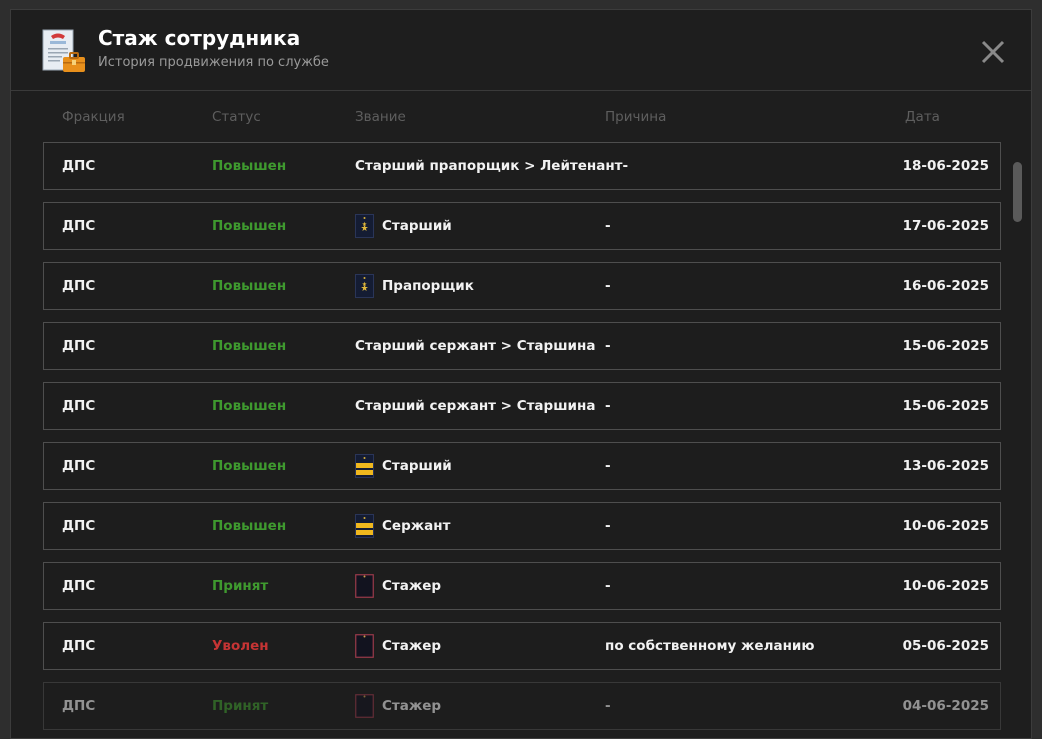 This screenshot has height=739, width=1042. Describe the element at coordinates (199, 38) in the screenshot. I see `window-title: Стаж сотрудника` at that location.